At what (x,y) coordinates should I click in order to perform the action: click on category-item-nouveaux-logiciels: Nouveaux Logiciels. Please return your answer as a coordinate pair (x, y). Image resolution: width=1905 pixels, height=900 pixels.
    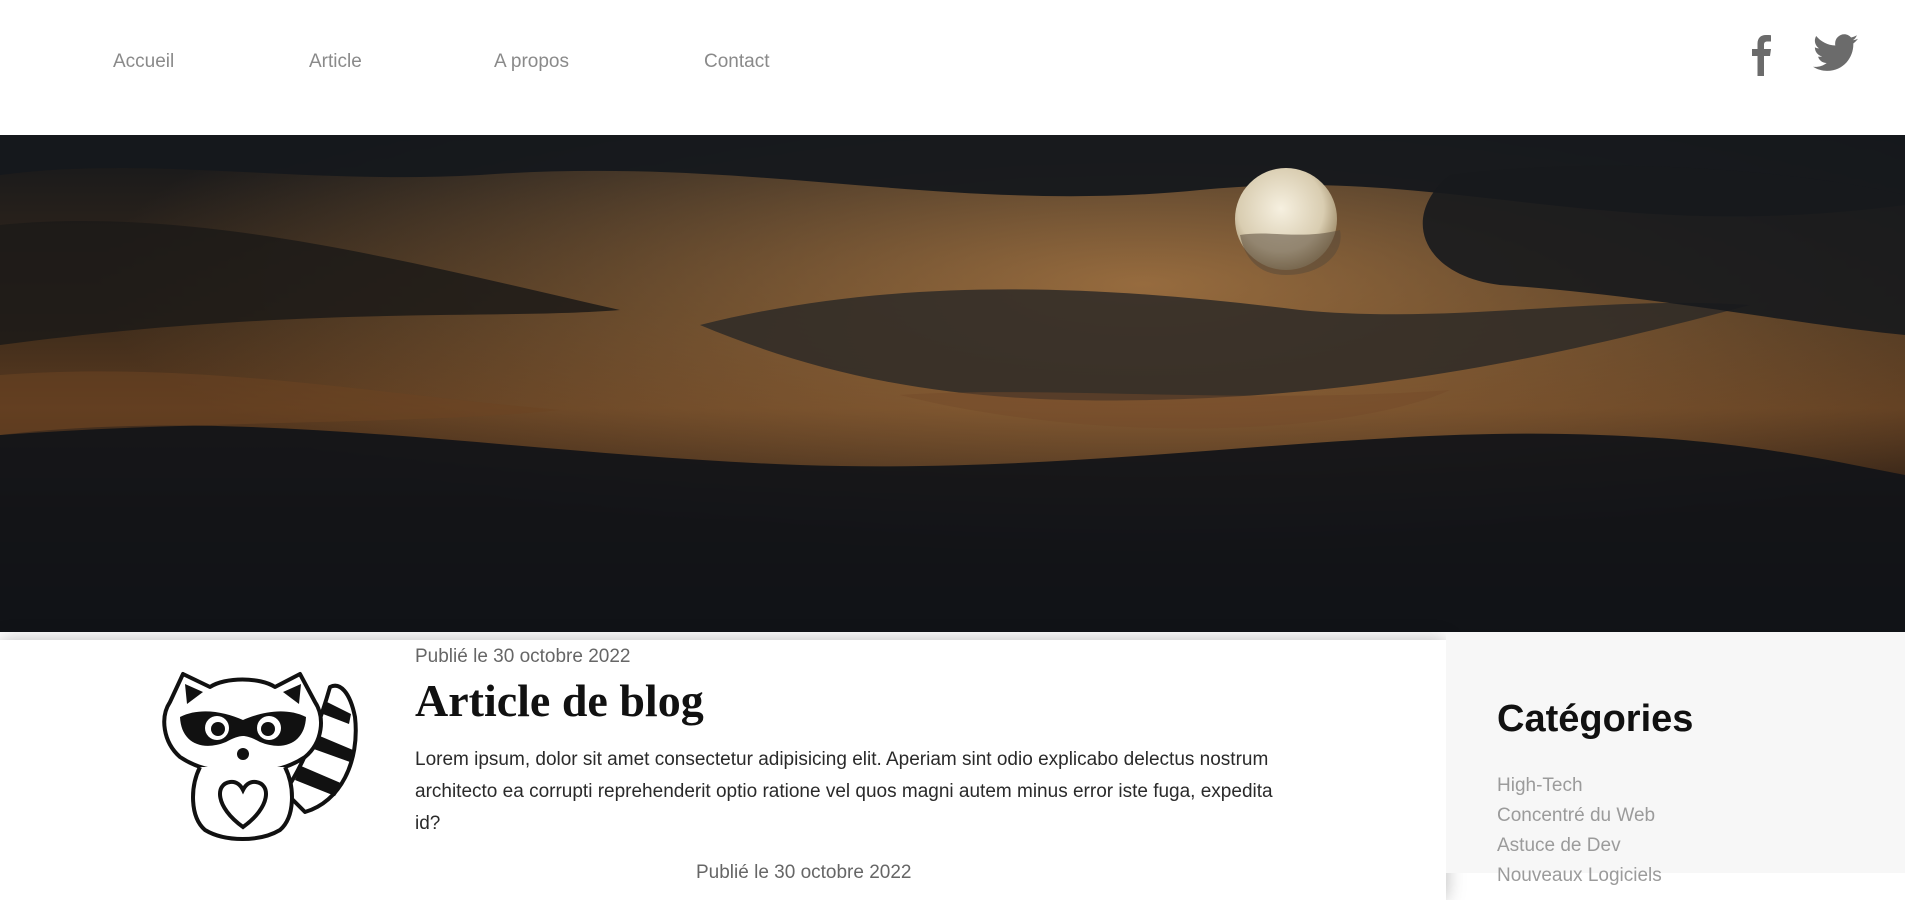
    Looking at the image, I should click on (1579, 876).